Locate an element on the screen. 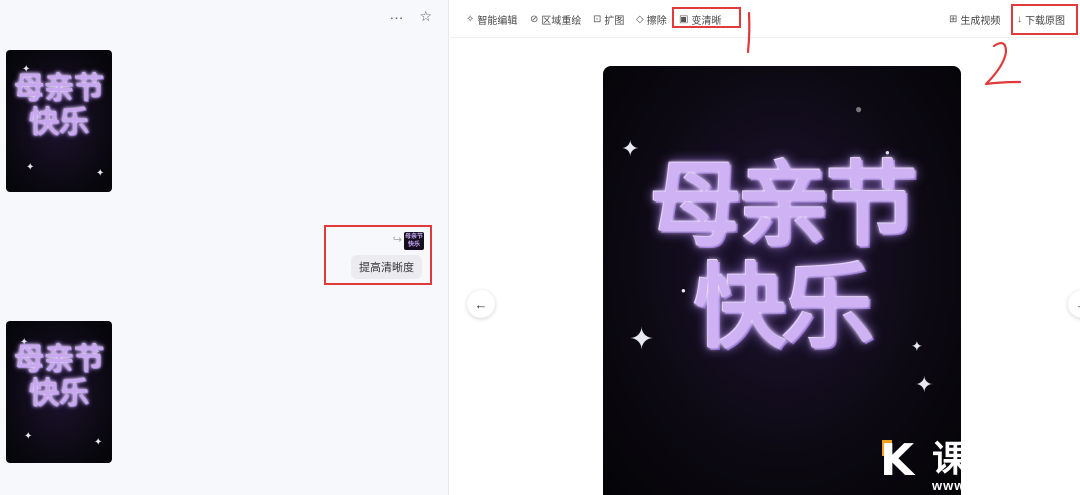 This screenshot has width=1080, height=495. generate-video-button: ⊞ 生成视频 is located at coordinates (974, 19).